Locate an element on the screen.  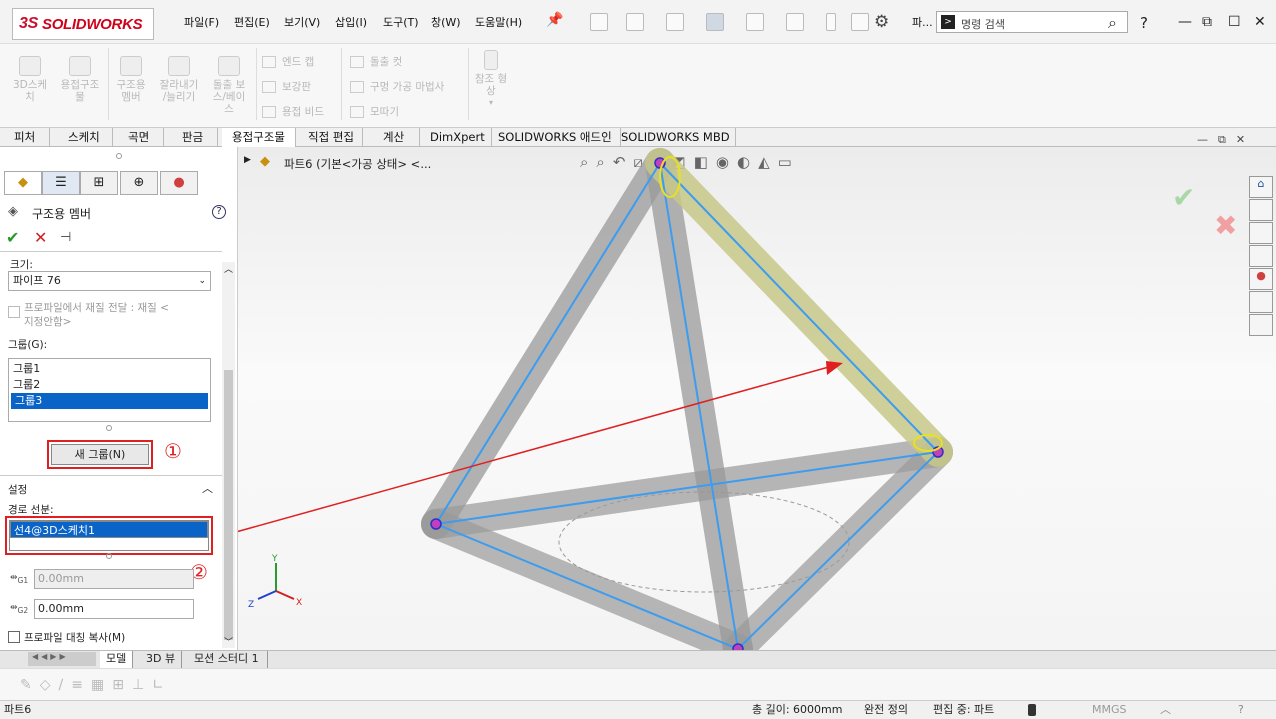
tab-addins: SOLIDWORKS 애드인 is located at coordinates (555, 137).